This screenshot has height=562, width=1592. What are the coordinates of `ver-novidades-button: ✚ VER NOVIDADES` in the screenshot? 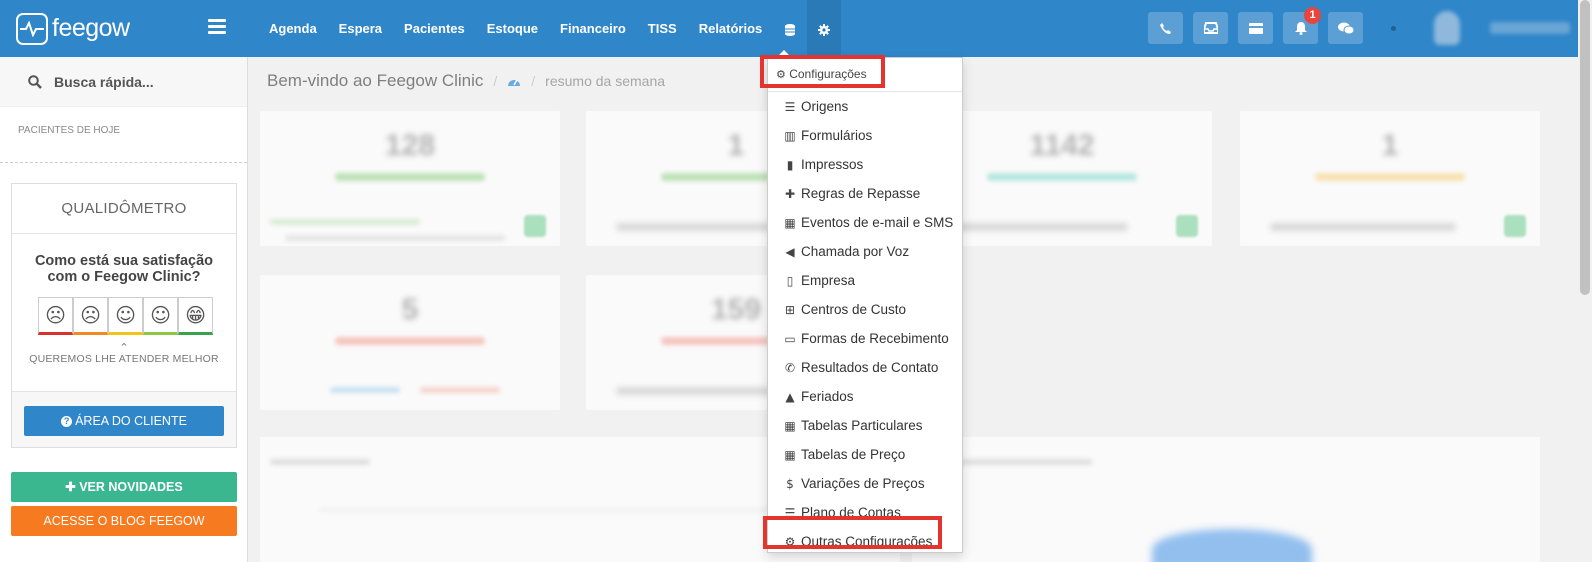 It's located at (124, 487).